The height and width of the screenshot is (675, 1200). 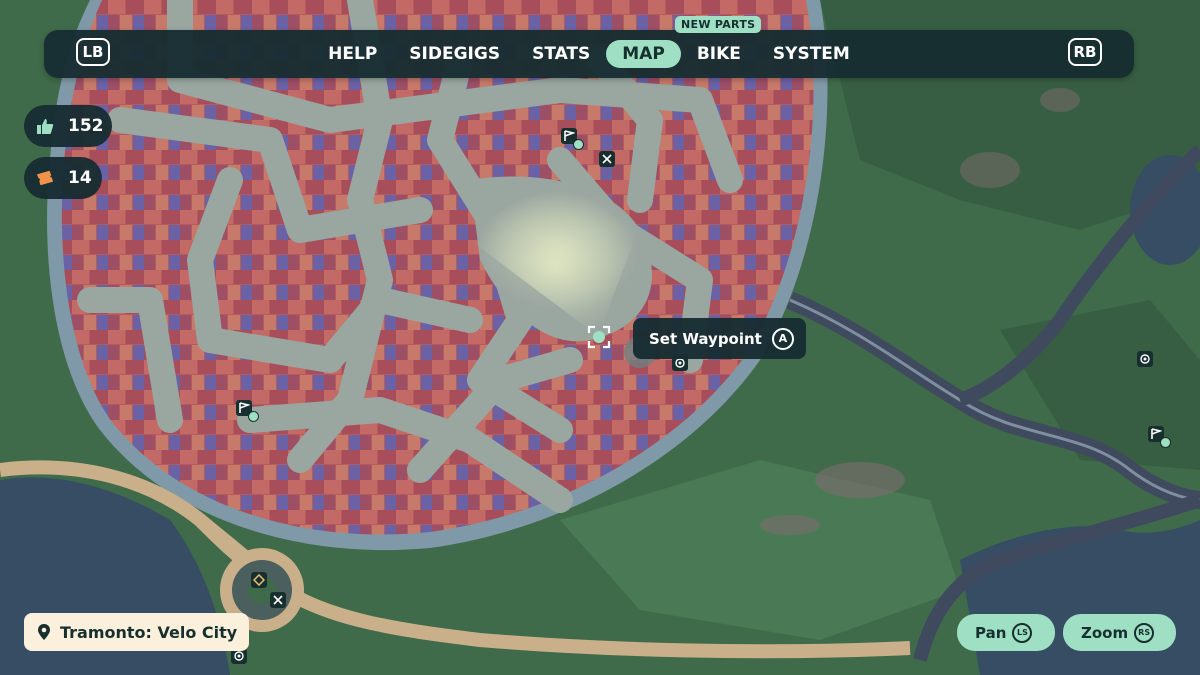 I want to click on tickets-counter: 14, so click(x=63, y=178).